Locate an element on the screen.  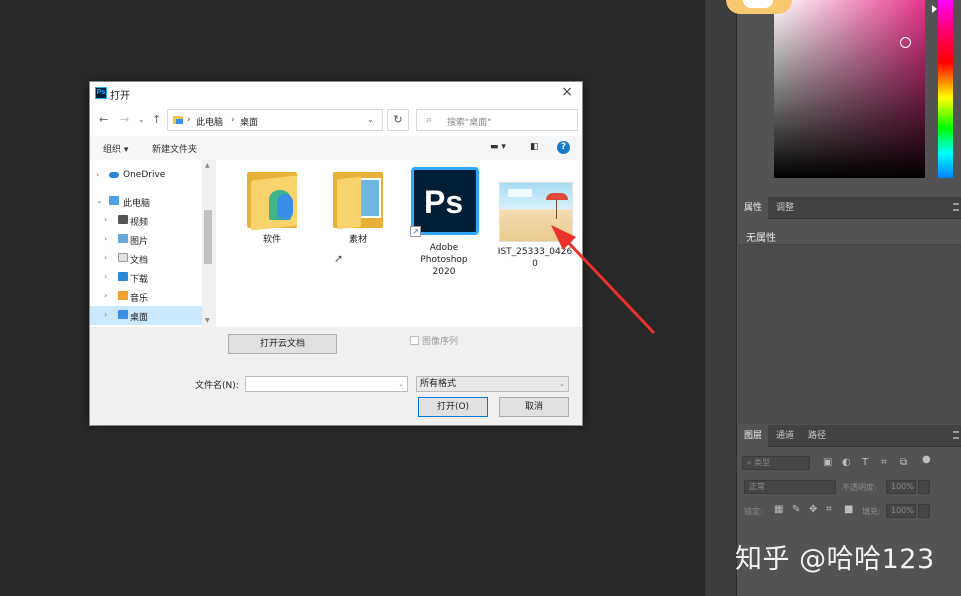
annotation-arrow is located at coordinates (603, 280).